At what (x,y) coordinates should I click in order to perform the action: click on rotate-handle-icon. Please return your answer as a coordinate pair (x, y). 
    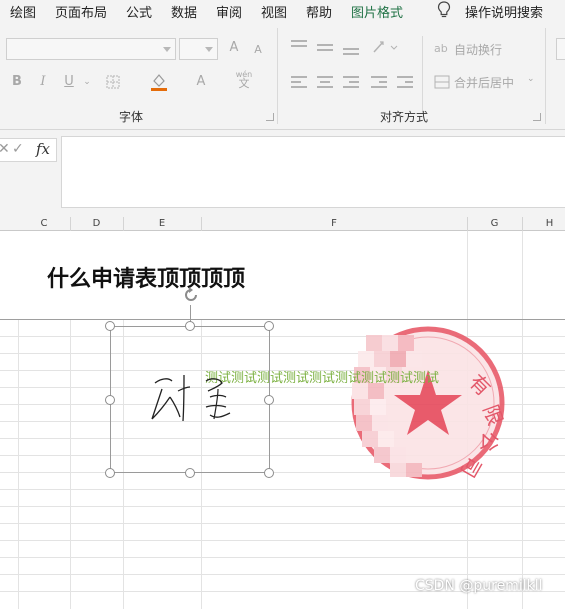
    Looking at the image, I should click on (191, 295).